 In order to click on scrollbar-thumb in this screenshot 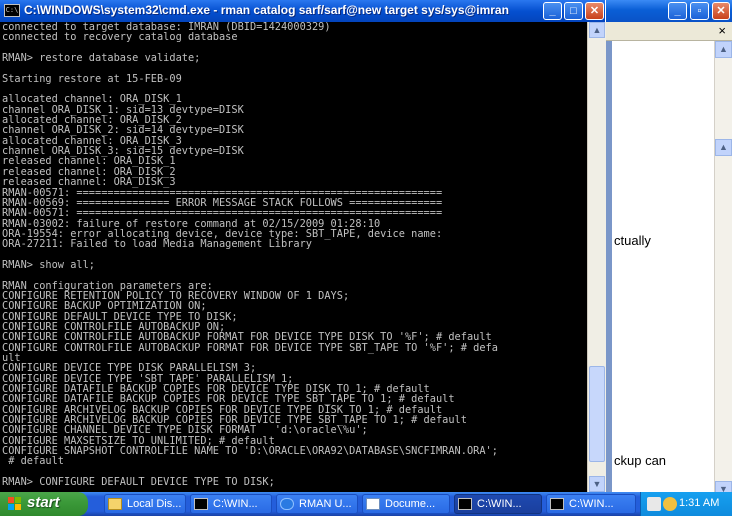, I will do `click(597, 414)`.